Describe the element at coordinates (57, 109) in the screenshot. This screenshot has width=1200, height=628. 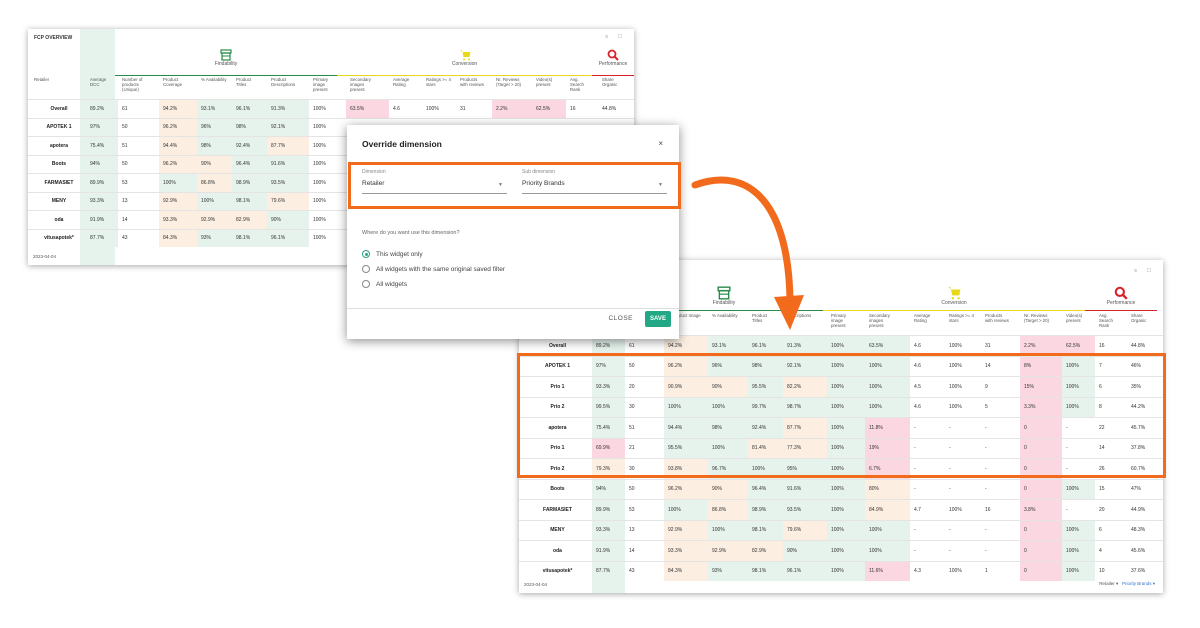
I see `row-label: Overall` at that location.